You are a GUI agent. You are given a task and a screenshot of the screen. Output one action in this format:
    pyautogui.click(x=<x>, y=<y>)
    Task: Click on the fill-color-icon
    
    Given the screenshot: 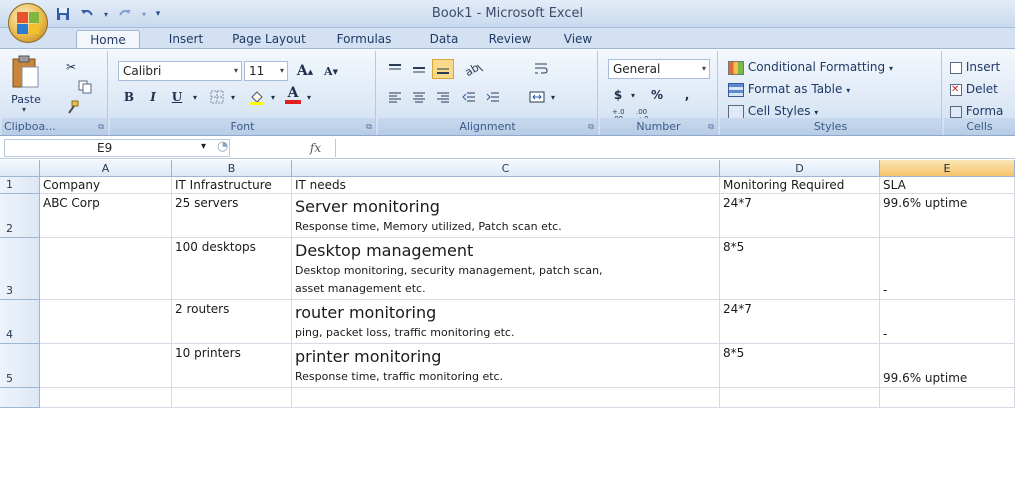 What is the action you would take?
    pyautogui.click(x=257, y=97)
    